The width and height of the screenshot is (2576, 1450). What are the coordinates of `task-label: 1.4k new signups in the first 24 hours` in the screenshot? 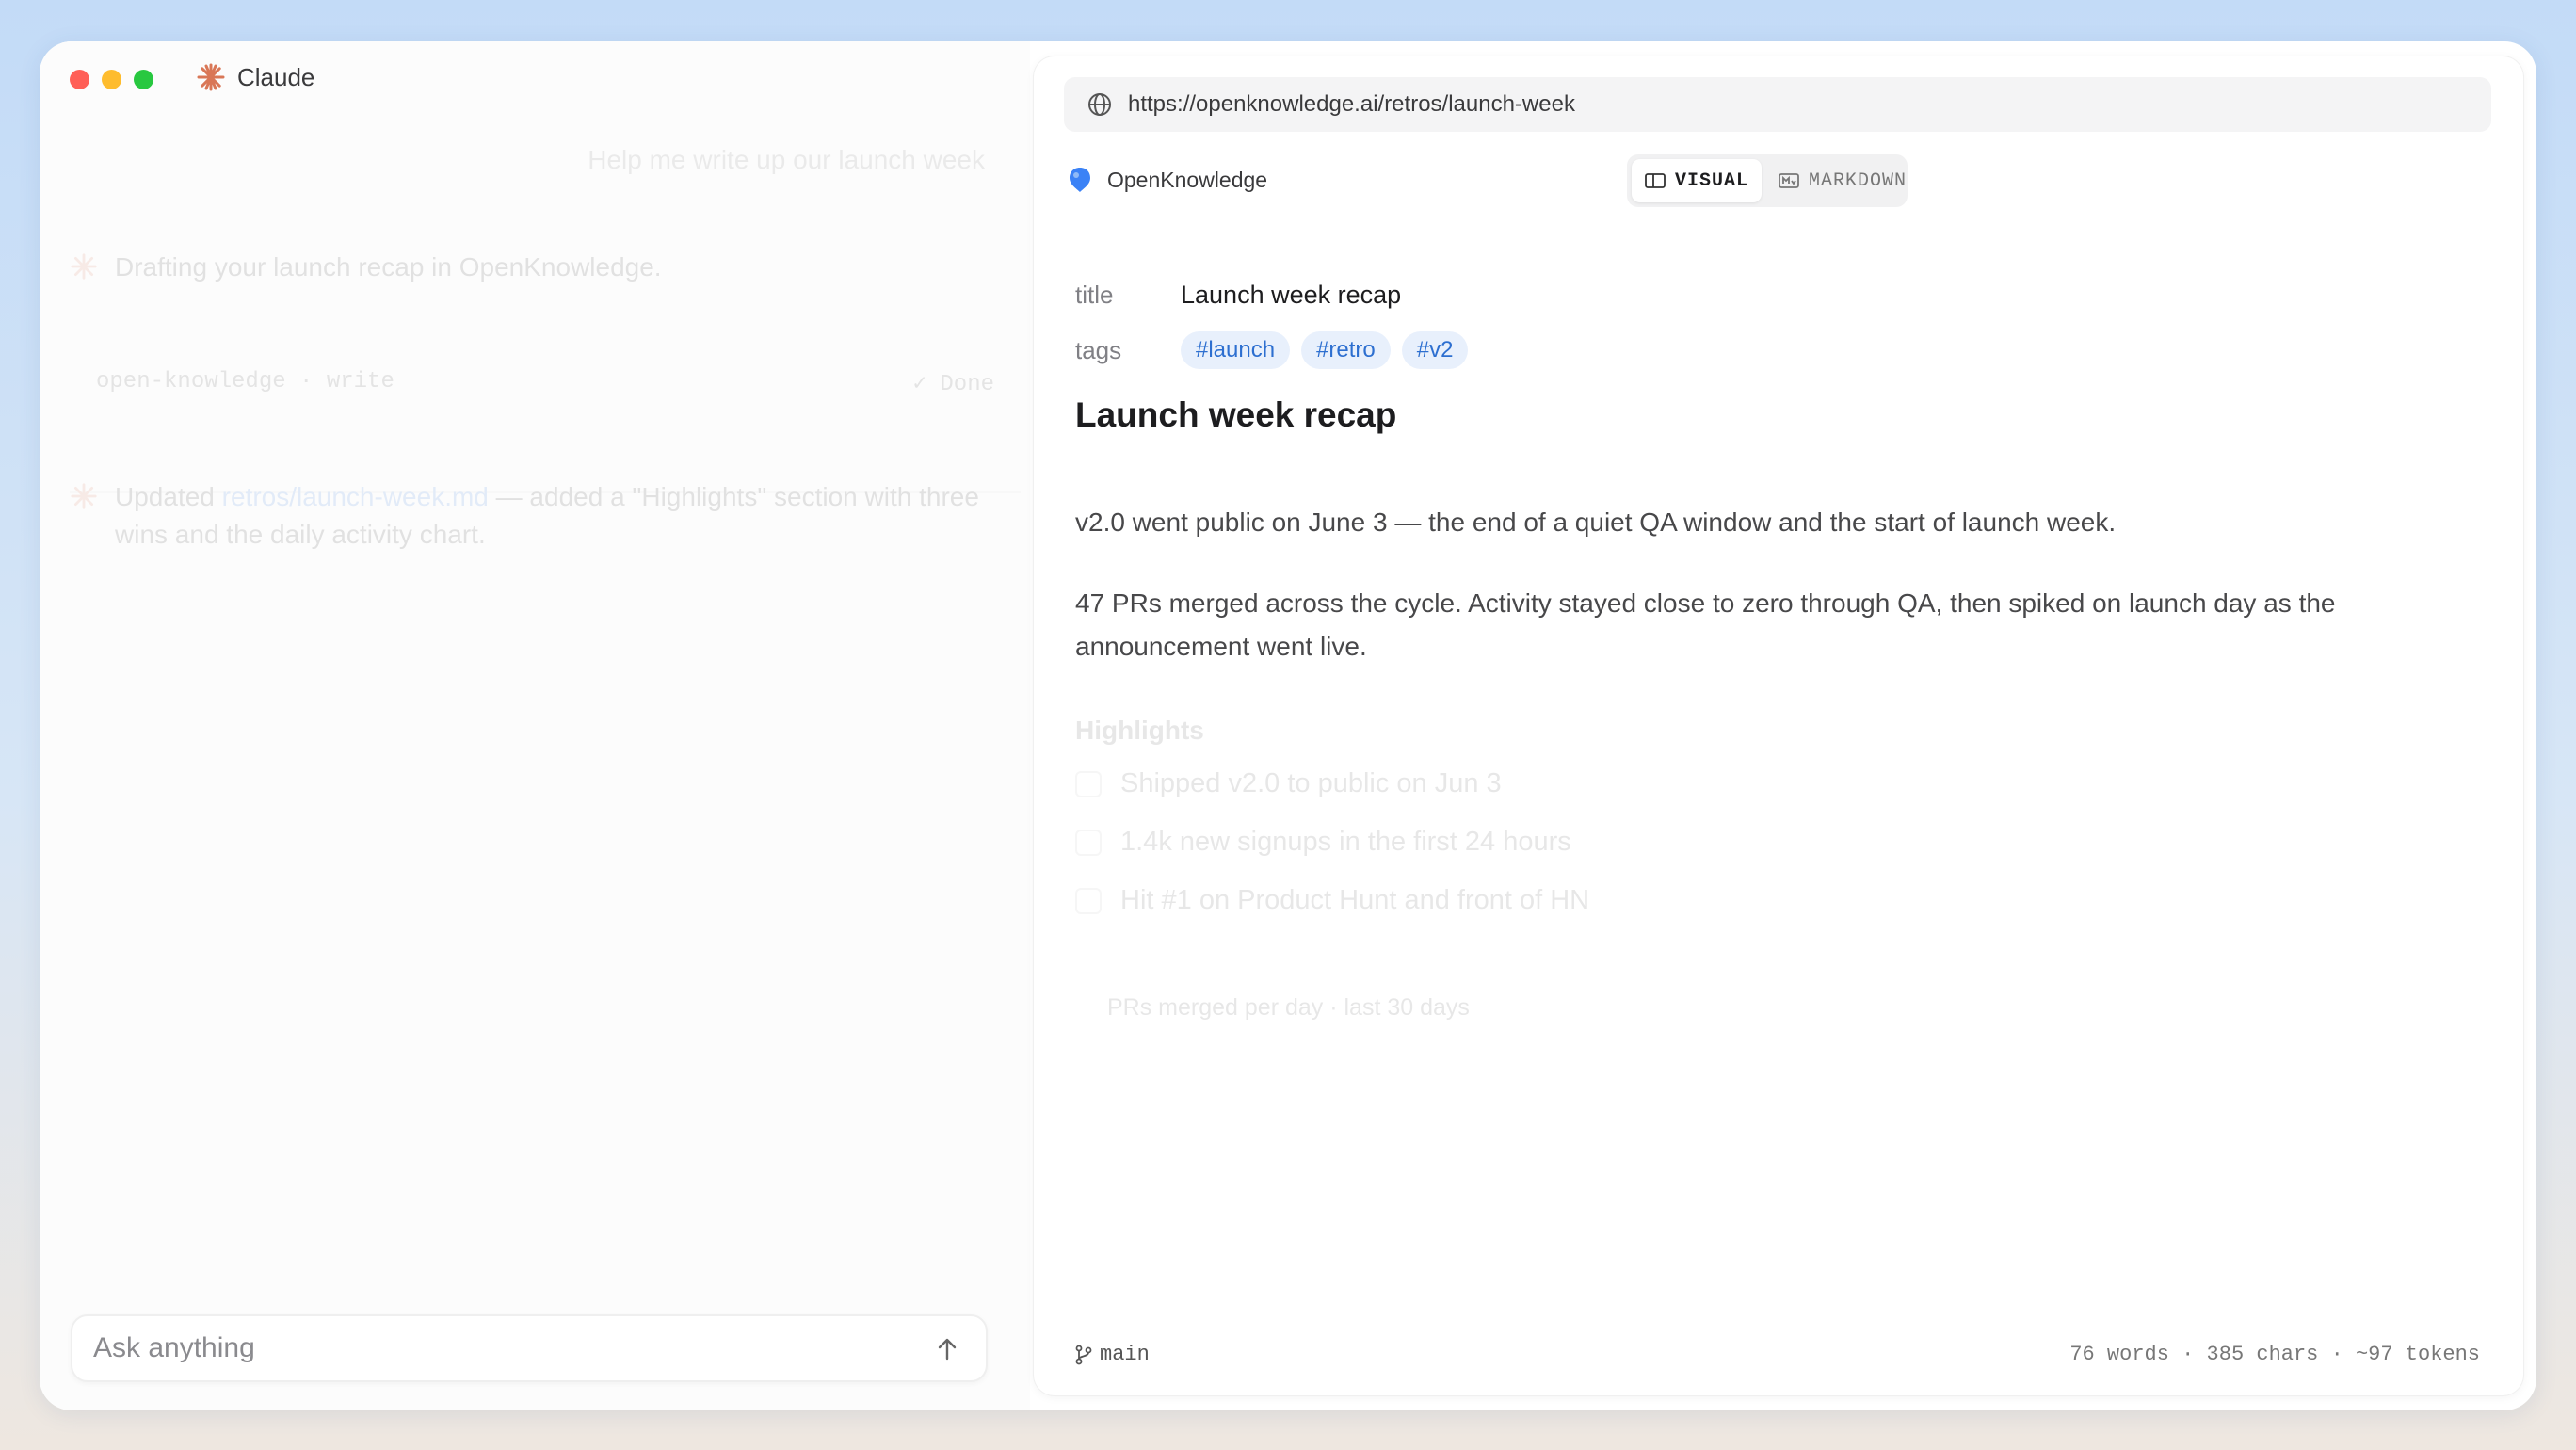 It's located at (1345, 842).